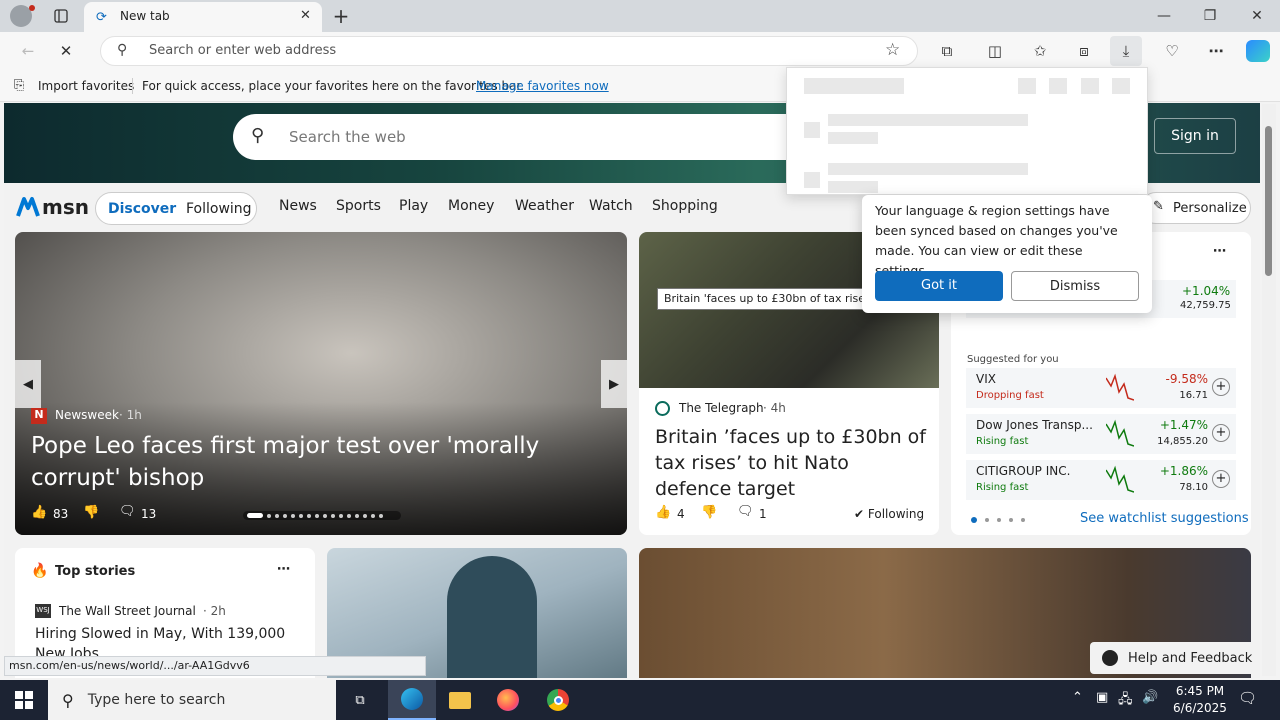  I want to click on import-favorites-button: Import favorites, so click(86, 86).